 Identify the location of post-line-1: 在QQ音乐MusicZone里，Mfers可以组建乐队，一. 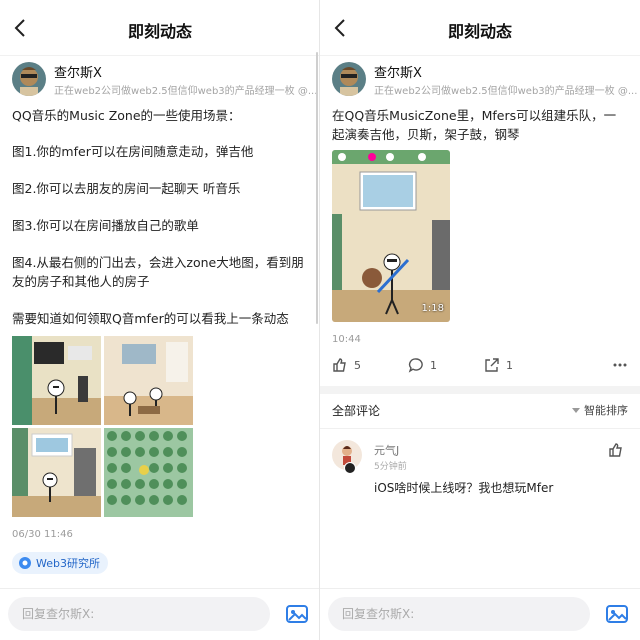
(474, 115).